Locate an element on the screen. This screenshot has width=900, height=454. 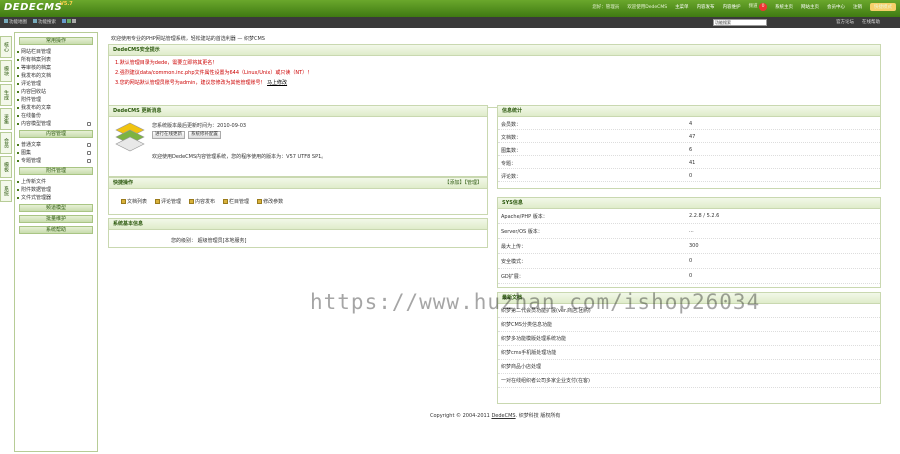
version-tag: V5.7 is located at coordinates (66, 4).